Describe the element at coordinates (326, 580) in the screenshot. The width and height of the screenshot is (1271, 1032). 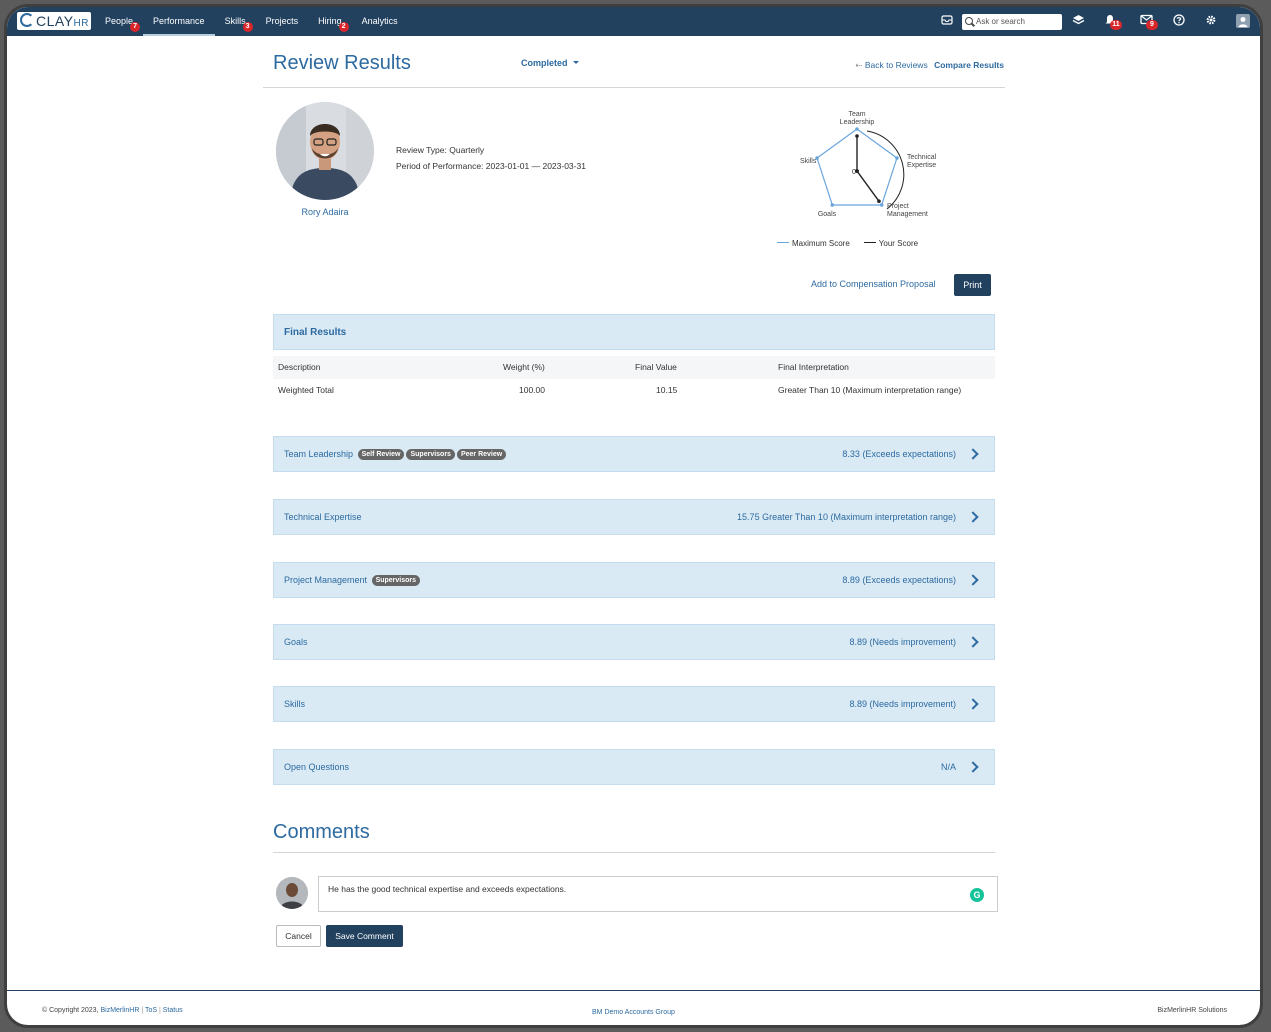
I see `section-title: Project Management` at that location.